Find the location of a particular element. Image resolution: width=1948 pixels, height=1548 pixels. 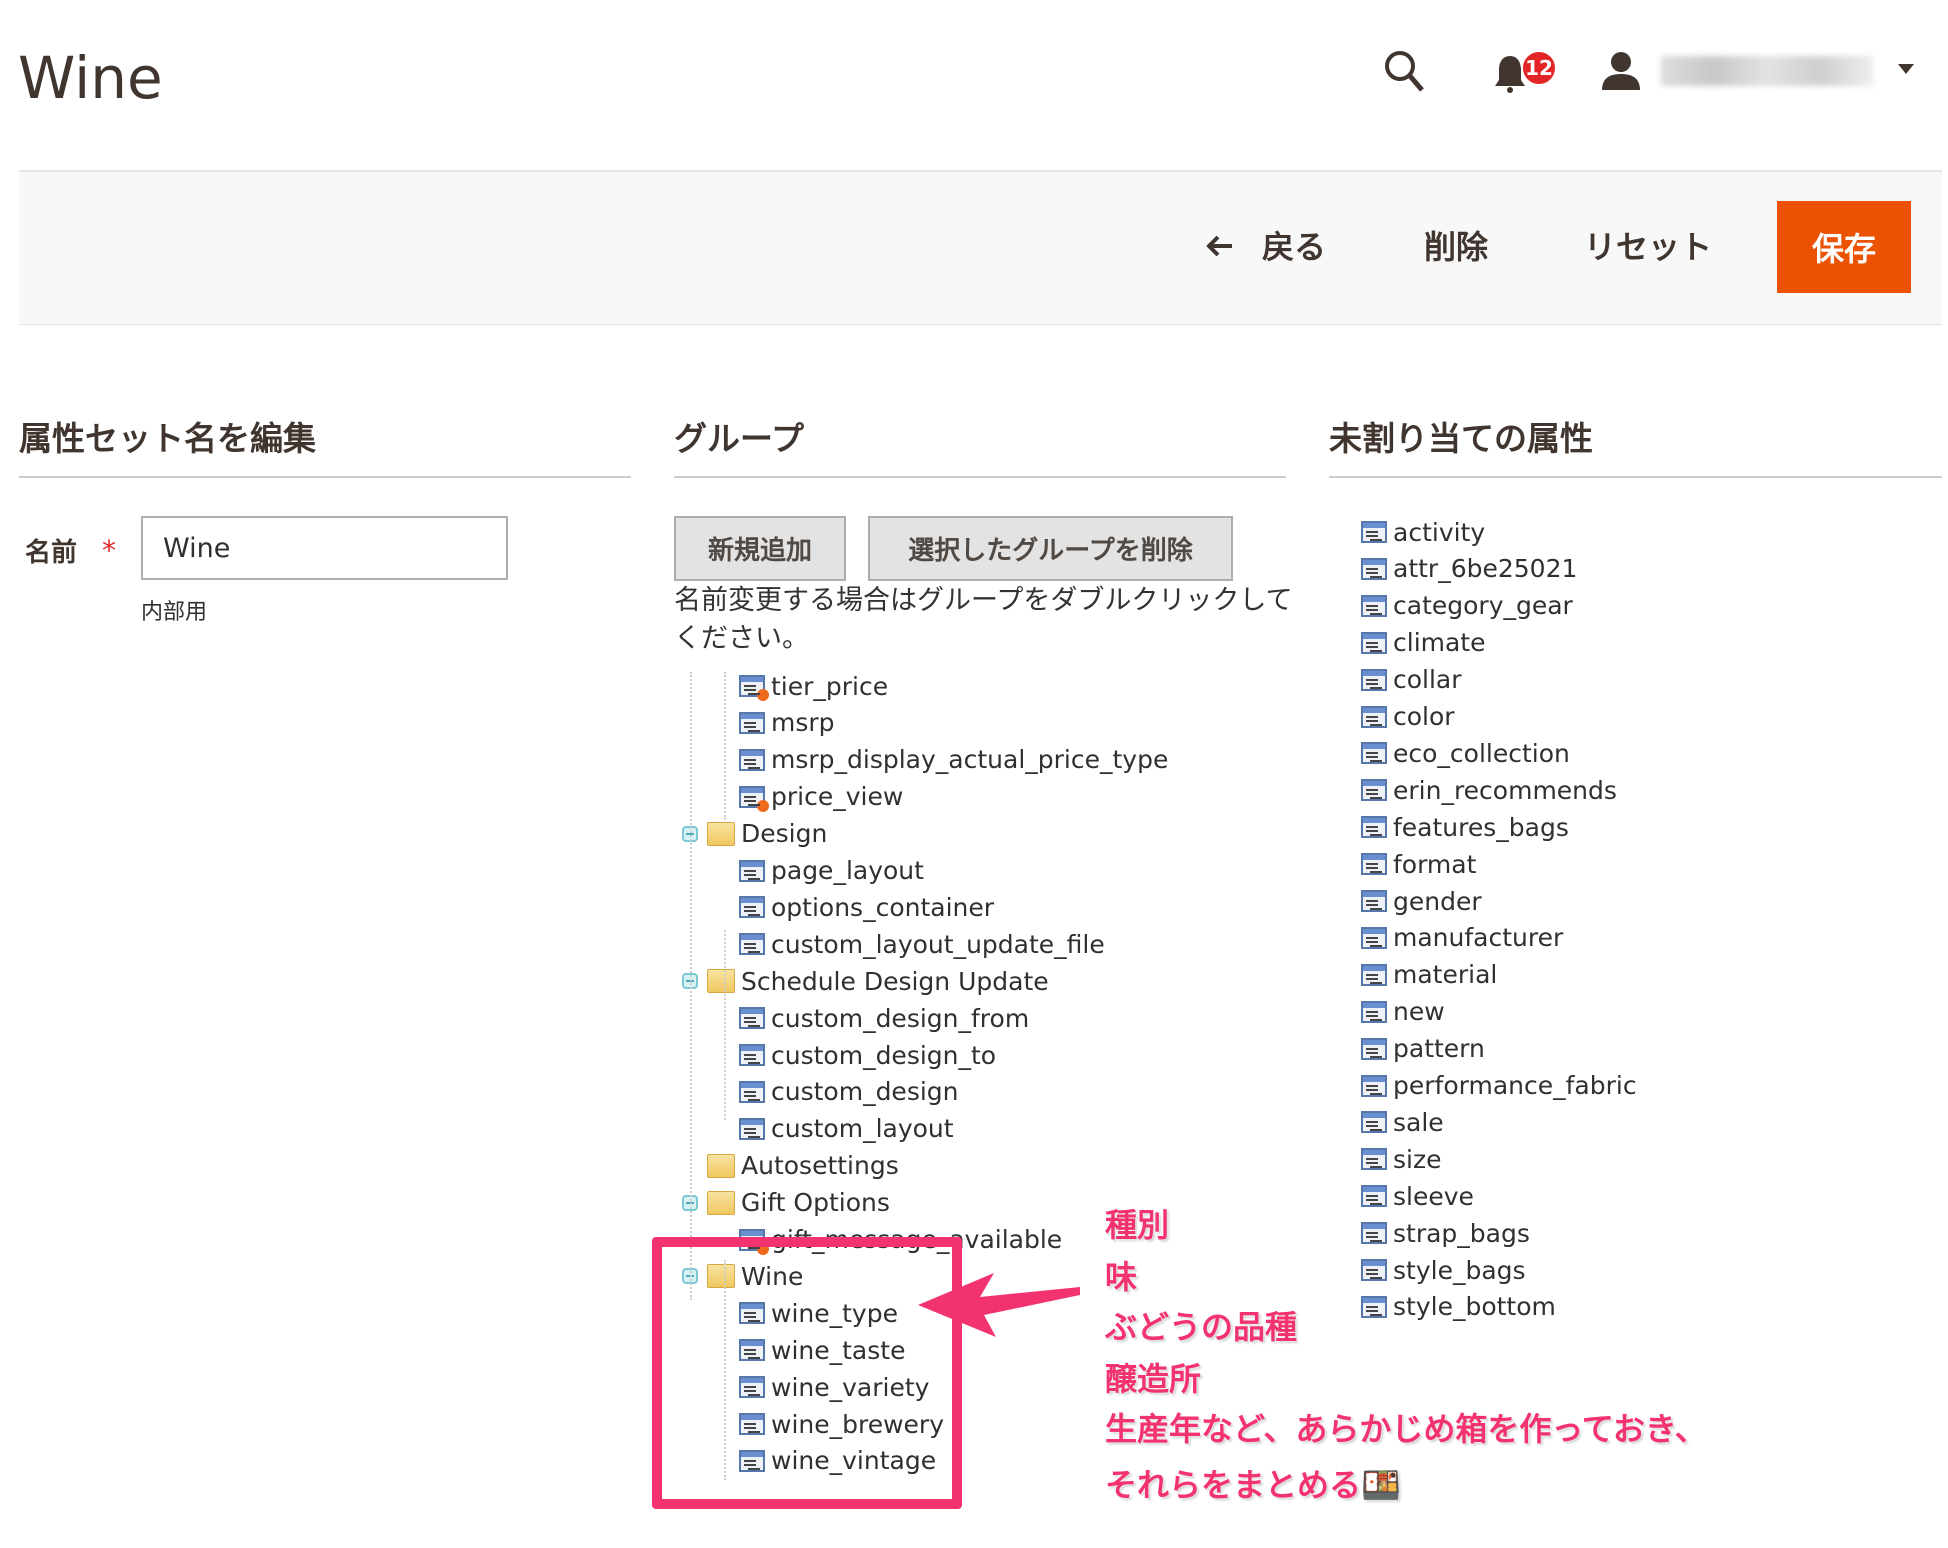

tree-label: tier_price is located at coordinates (830, 686).